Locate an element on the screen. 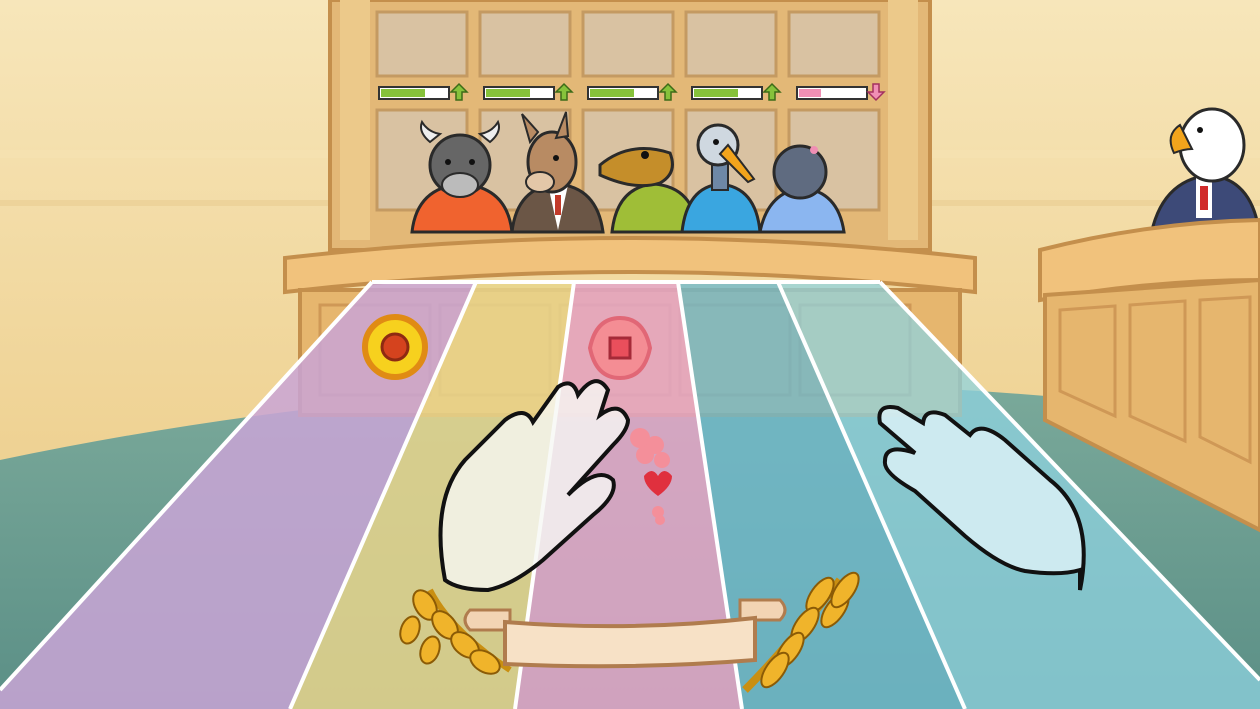 The image size is (1260, 709). banner-label is located at coordinates (630, 645).